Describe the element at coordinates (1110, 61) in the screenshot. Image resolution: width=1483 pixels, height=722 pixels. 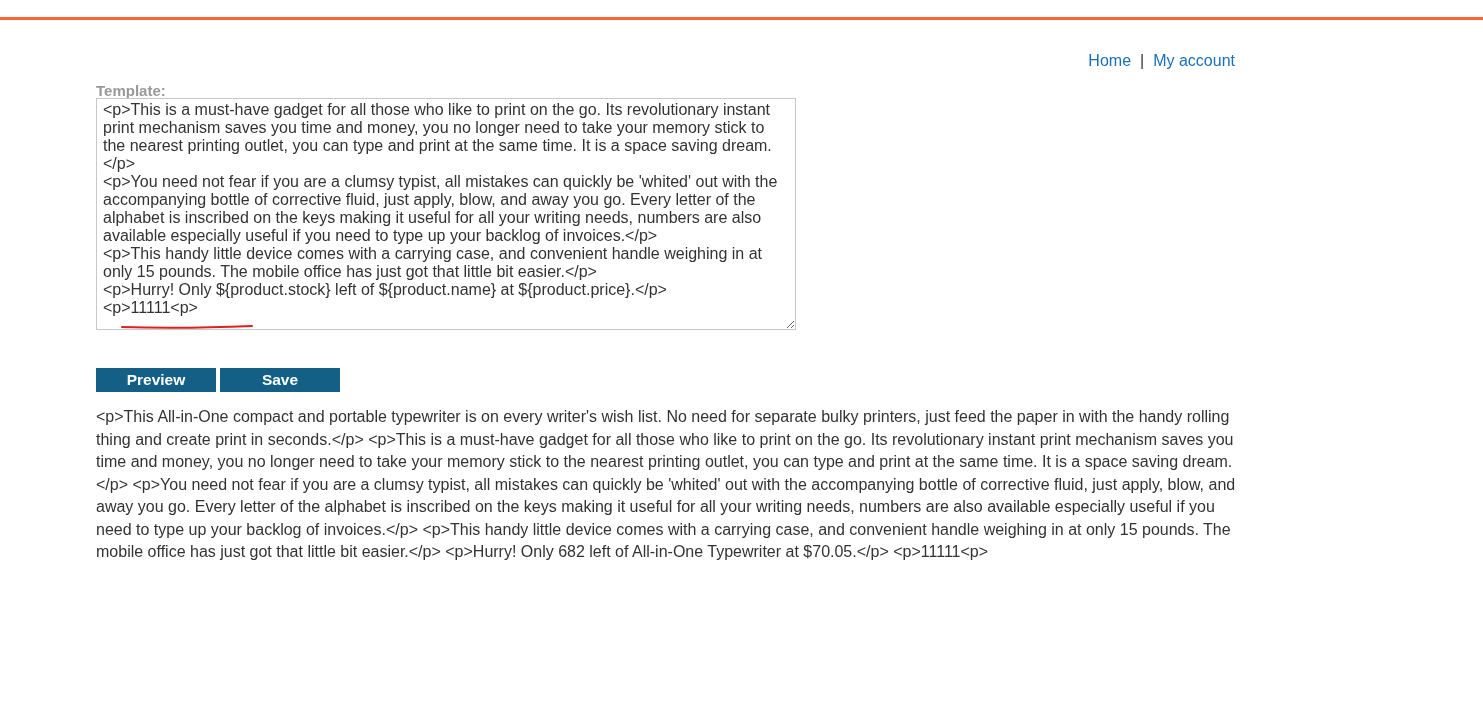
I see `nav-link: Home` at that location.